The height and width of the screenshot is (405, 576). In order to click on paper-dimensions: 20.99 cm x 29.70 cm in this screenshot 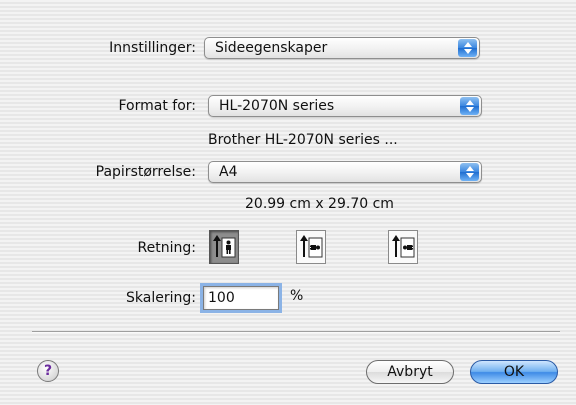, I will do `click(319, 204)`.